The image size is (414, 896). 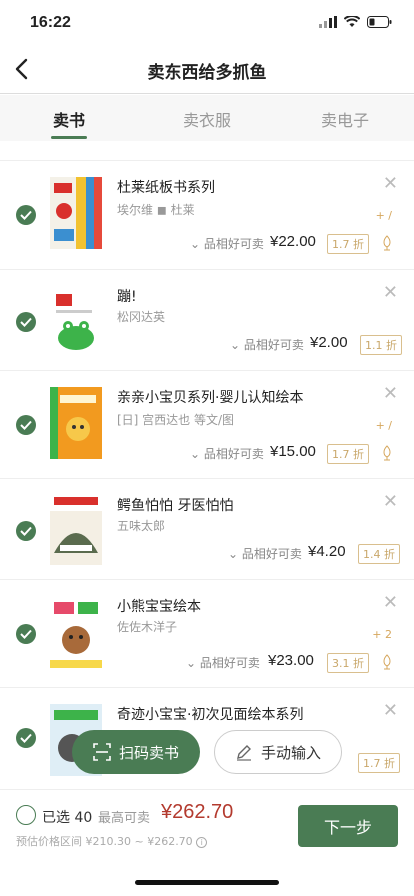 I want to click on manual-input-button: 手动输入, so click(x=278, y=752).